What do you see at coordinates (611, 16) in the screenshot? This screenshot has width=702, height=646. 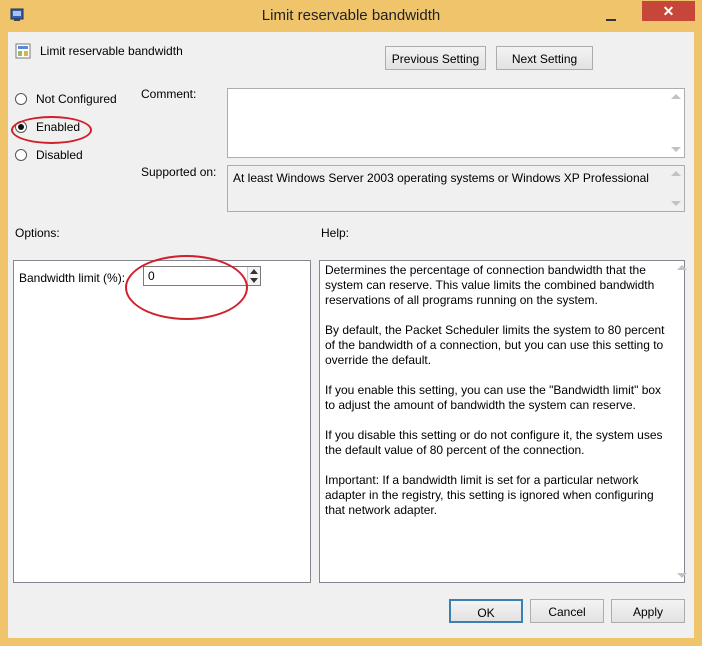 I see `minimize-icon` at bounding box center [611, 16].